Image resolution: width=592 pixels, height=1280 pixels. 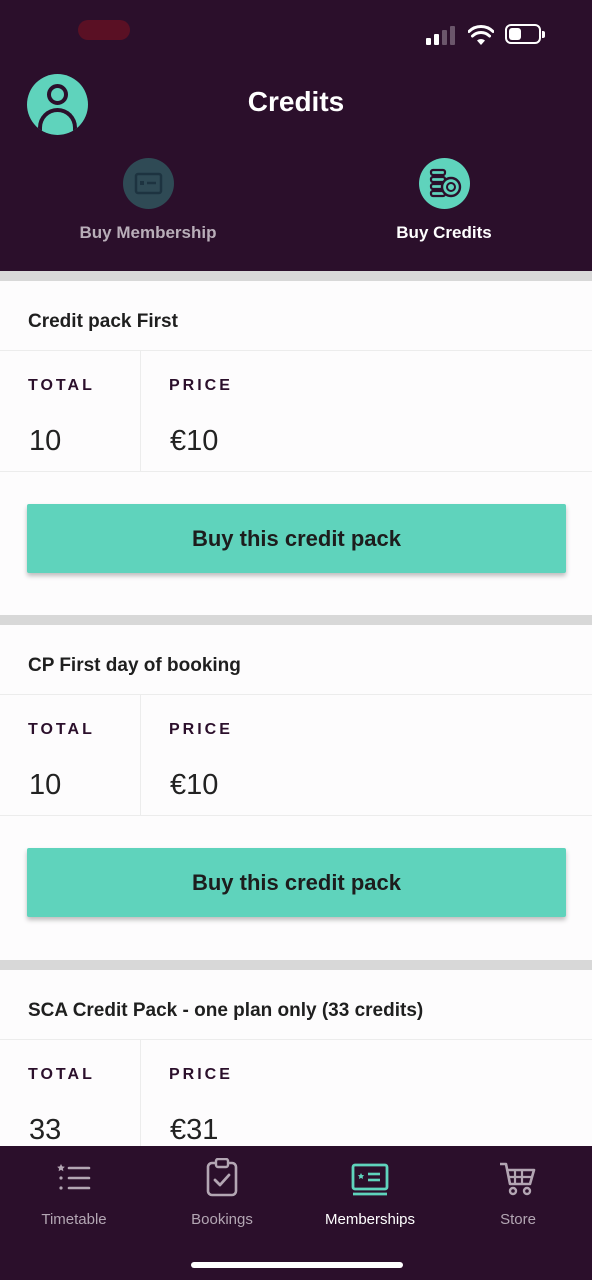 I want to click on nav-item-store: Store, so click(x=518, y=1193).